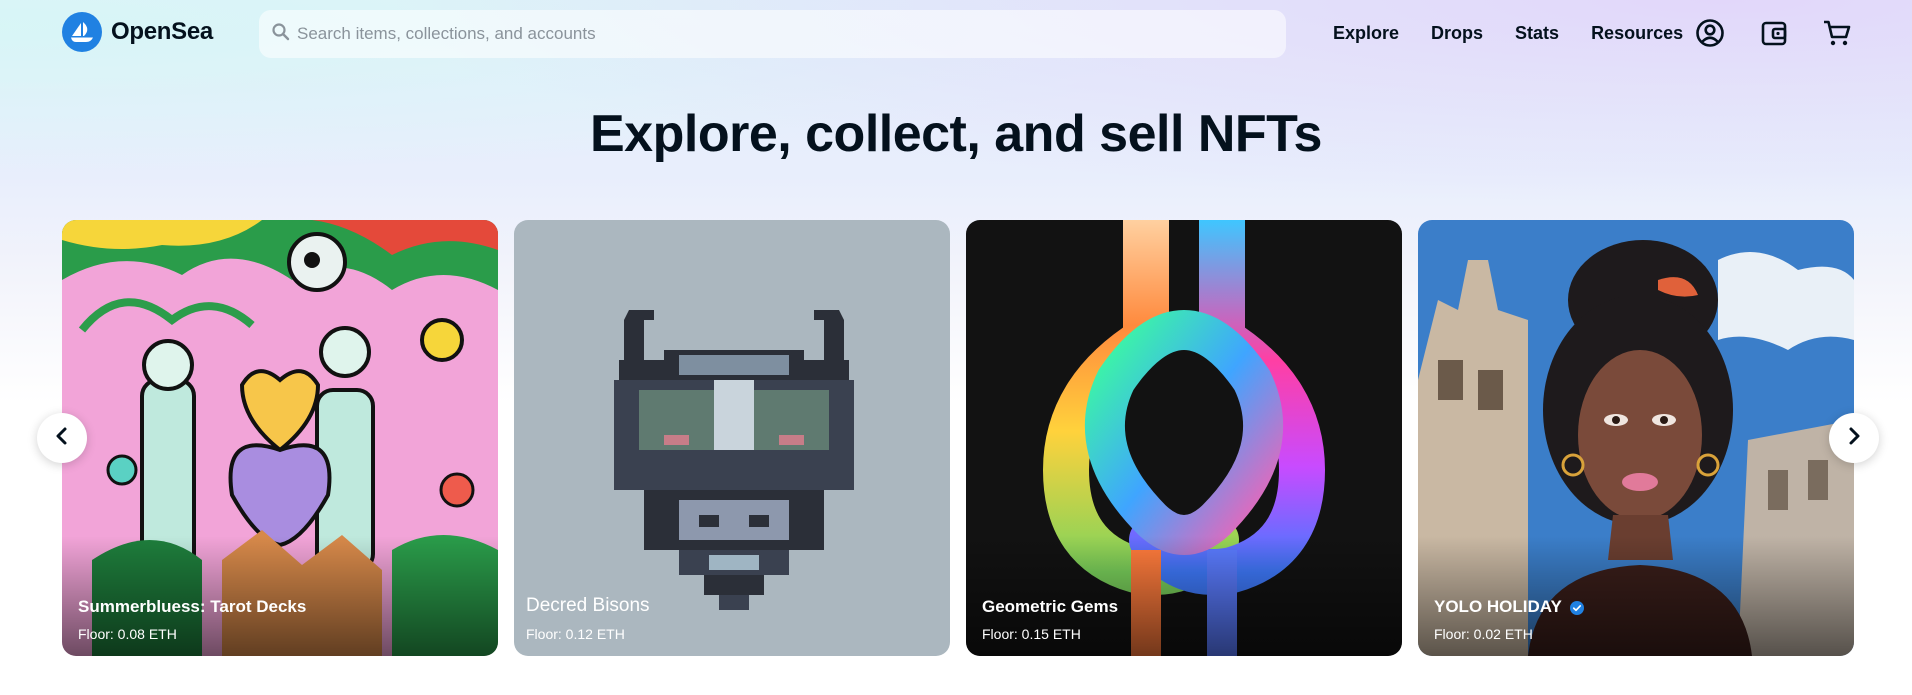  I want to click on verified-badge-icon, so click(1576, 607).